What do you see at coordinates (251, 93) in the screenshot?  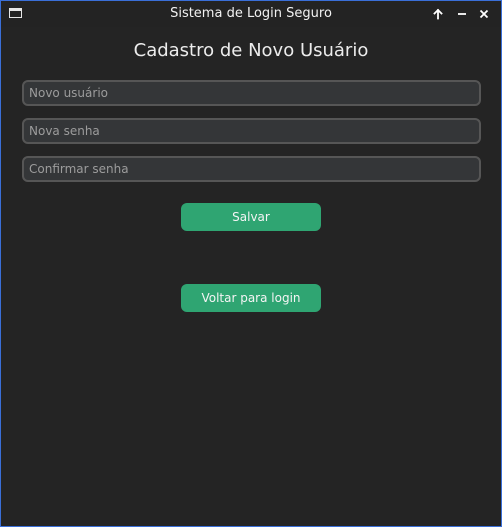 I see `new-username-input` at bounding box center [251, 93].